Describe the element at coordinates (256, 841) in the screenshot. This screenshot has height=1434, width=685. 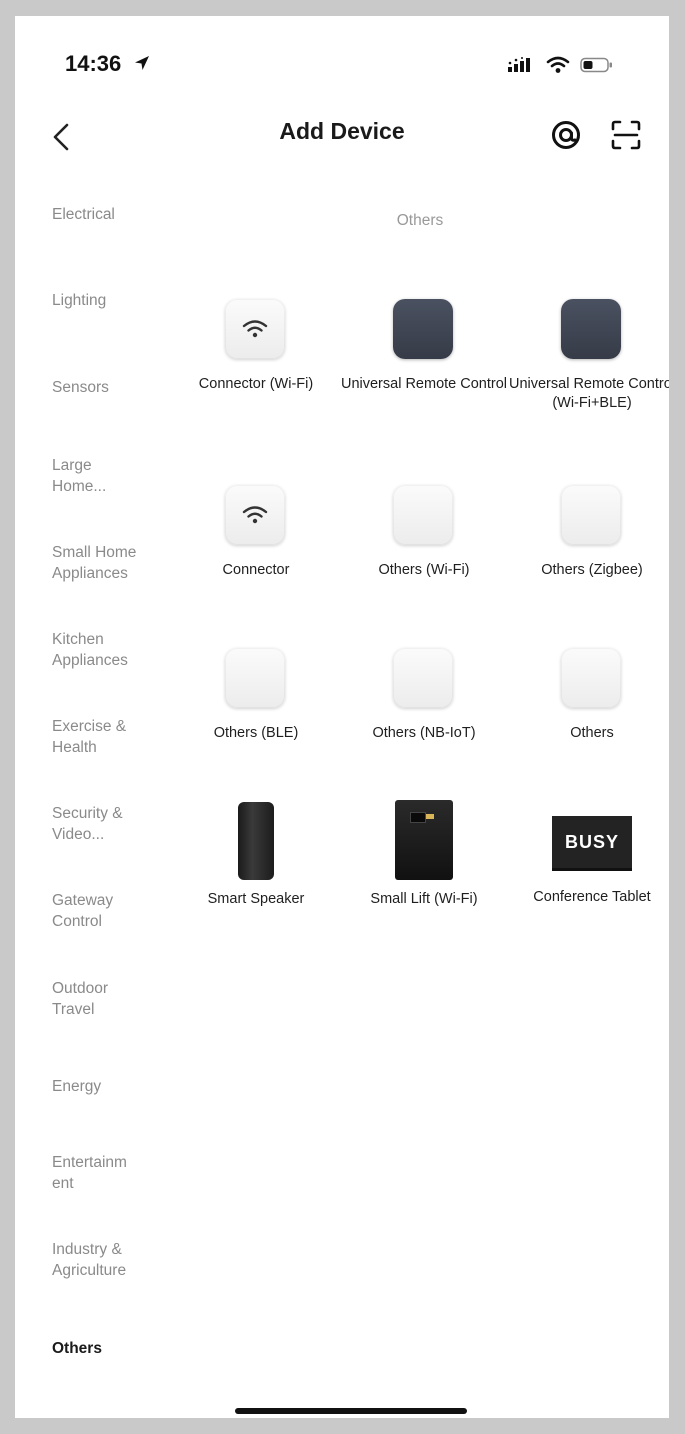
I see `speaker-icon` at that location.